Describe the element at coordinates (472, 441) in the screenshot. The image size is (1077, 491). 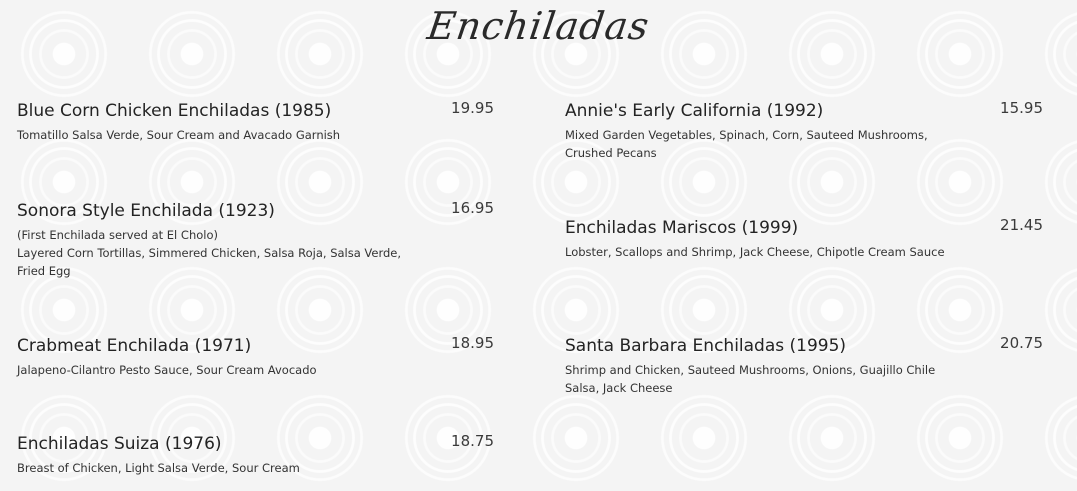
I see `menu-item-price: 18.75` at that location.